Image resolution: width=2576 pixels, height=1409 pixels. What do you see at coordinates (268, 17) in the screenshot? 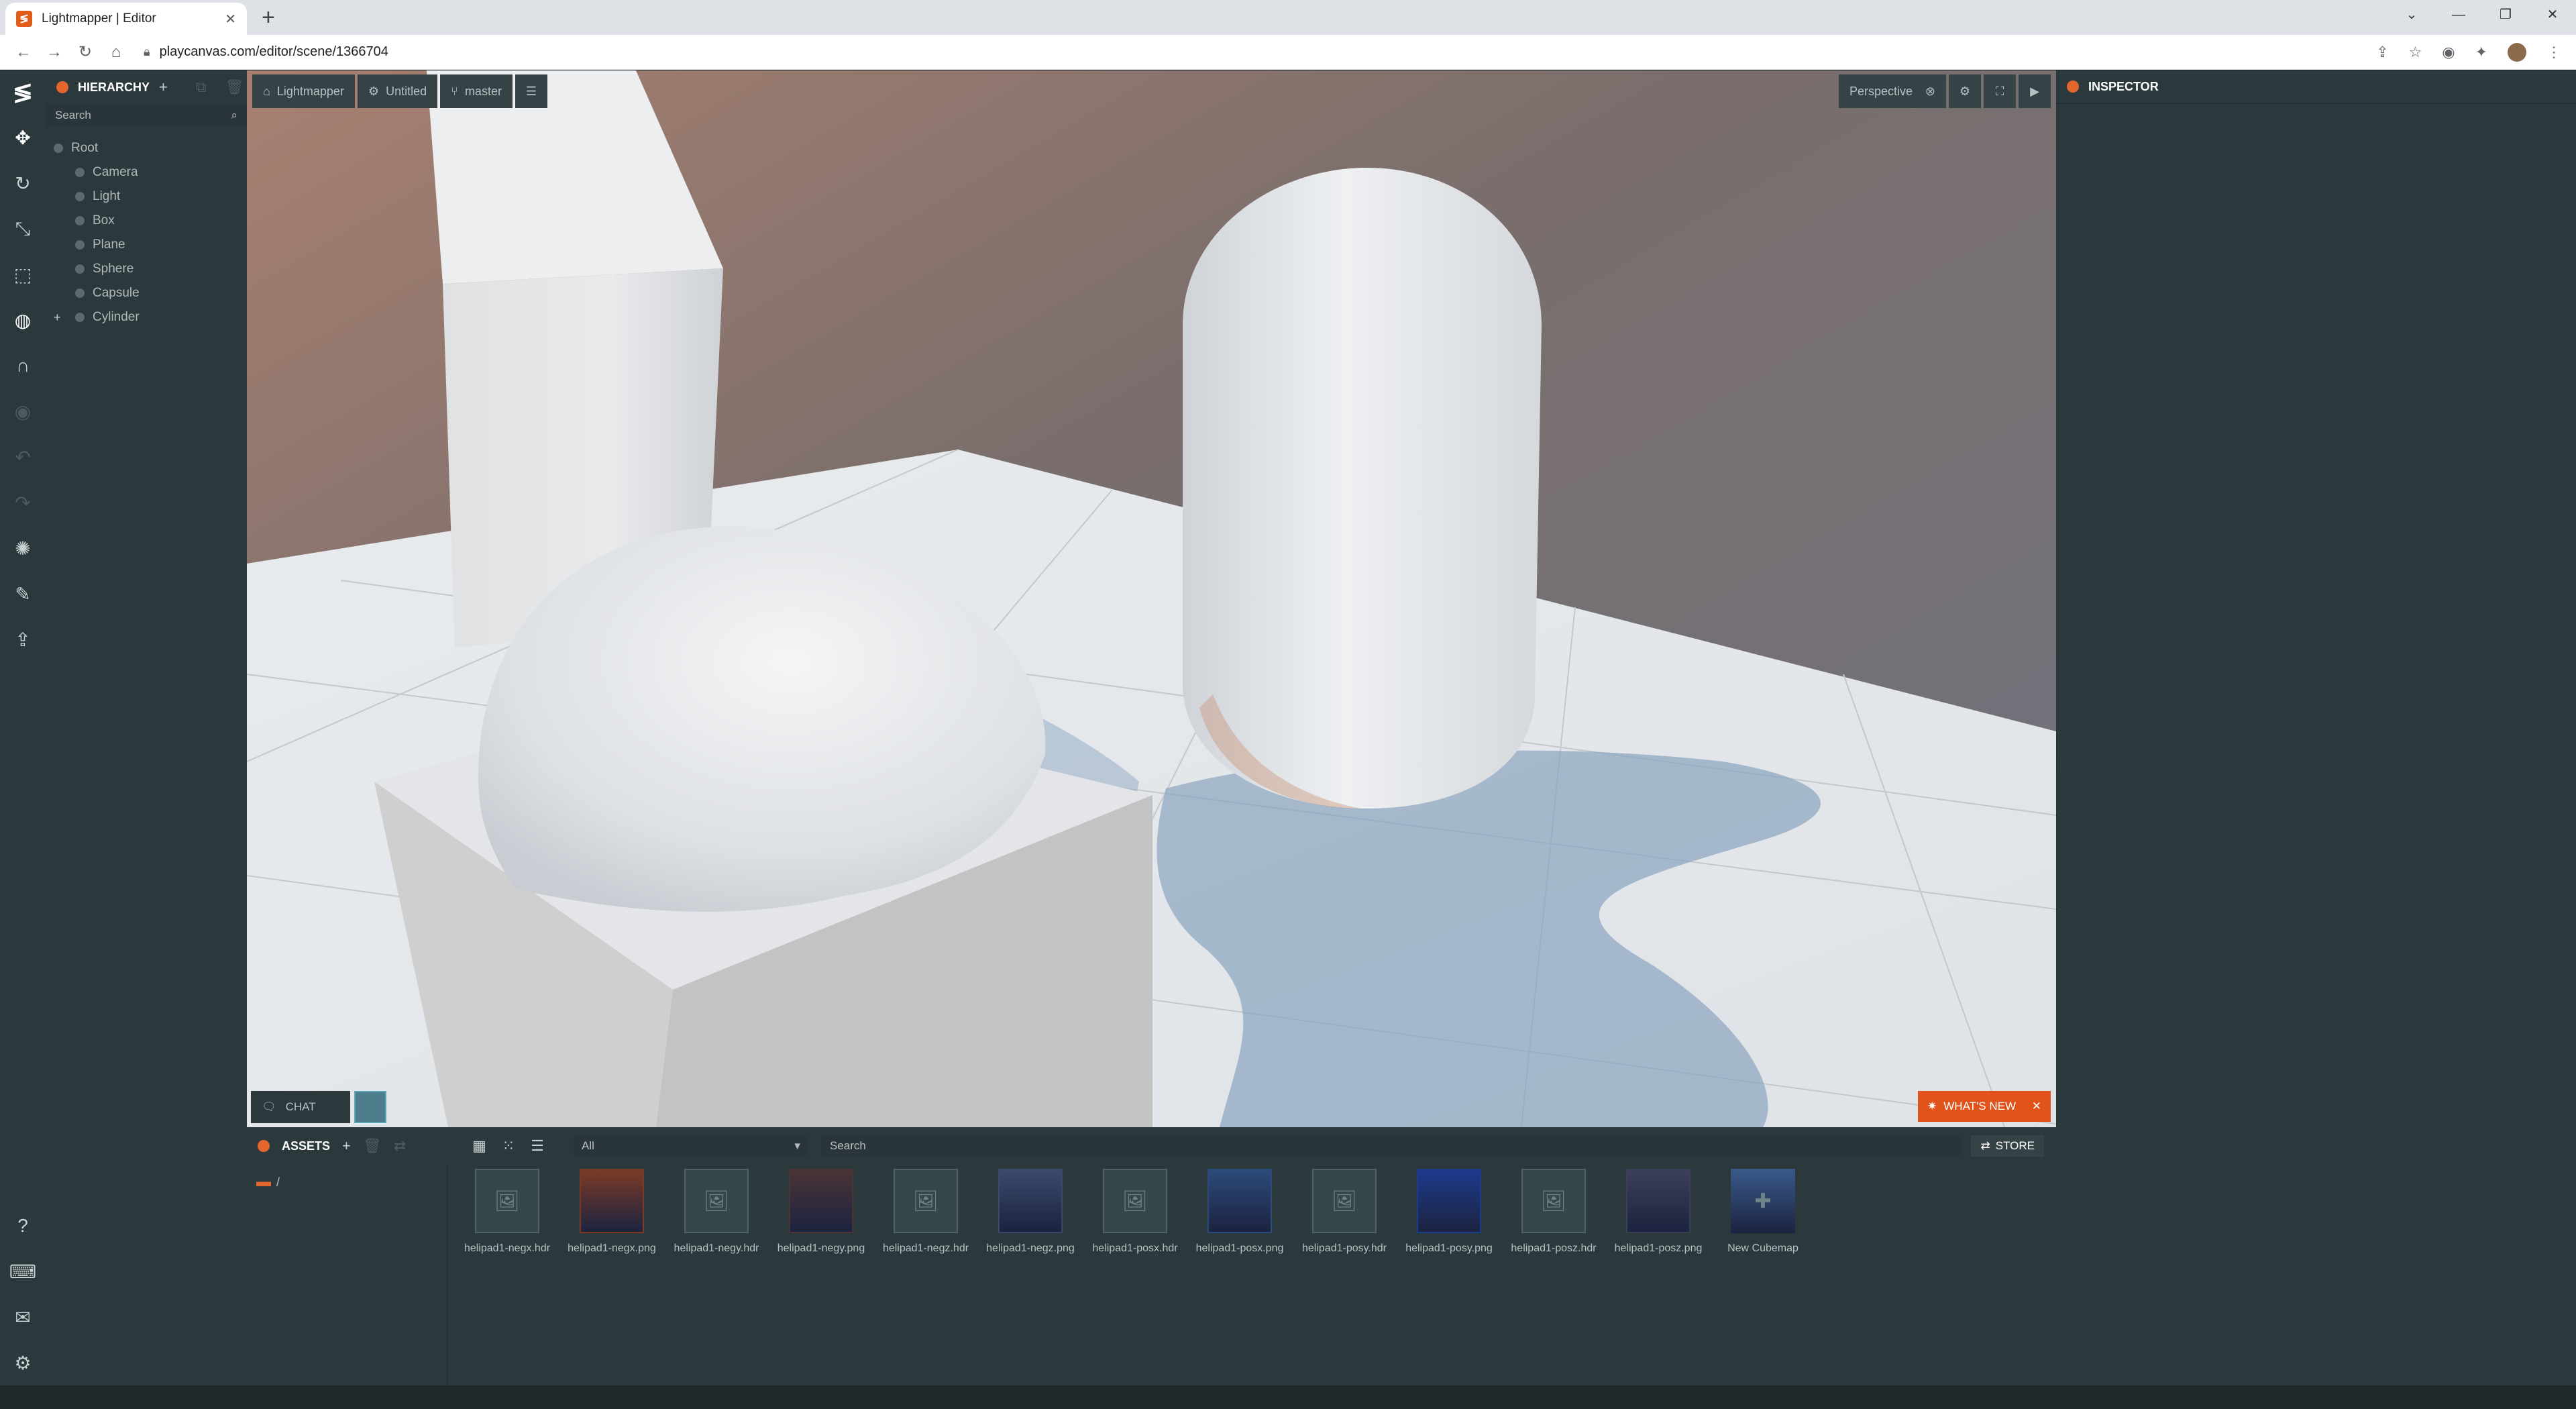
I see `new-tab-button: +` at bounding box center [268, 17].